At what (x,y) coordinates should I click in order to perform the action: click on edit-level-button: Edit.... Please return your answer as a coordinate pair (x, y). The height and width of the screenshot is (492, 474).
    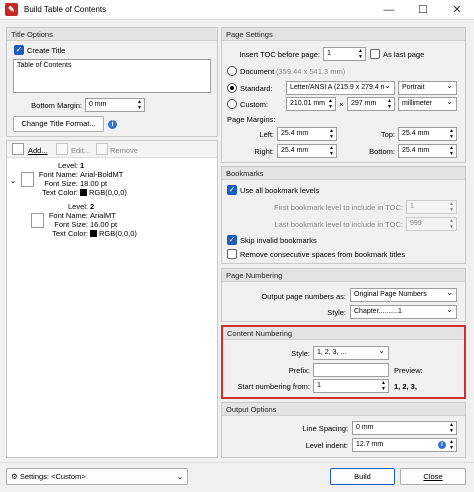
    Looking at the image, I should click on (80, 150).